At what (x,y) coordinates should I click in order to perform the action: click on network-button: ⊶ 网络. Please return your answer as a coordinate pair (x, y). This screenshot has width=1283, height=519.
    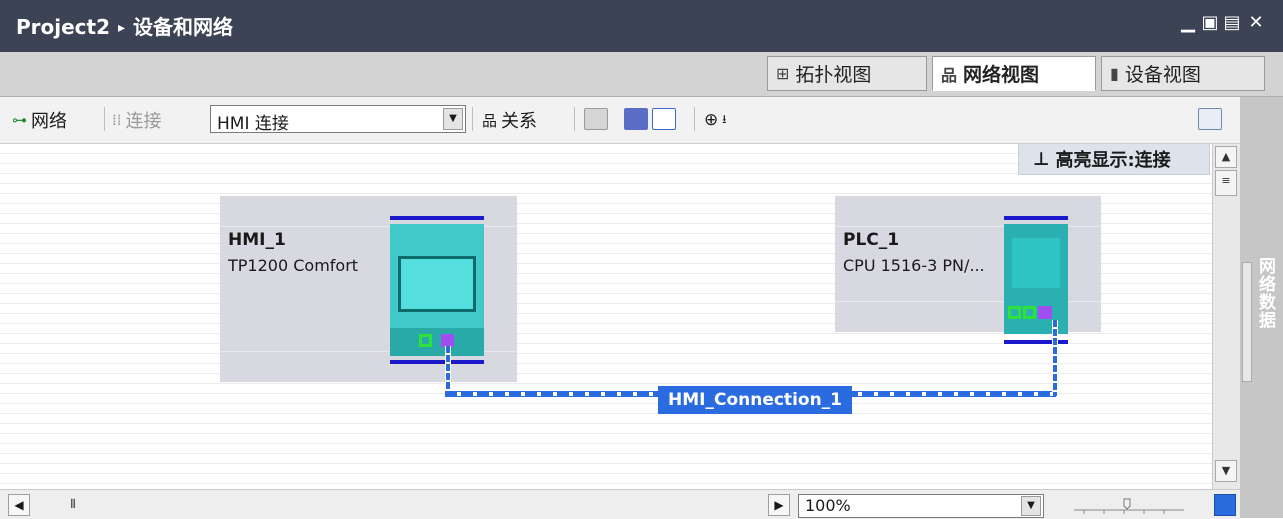
    Looking at the image, I should click on (39, 120).